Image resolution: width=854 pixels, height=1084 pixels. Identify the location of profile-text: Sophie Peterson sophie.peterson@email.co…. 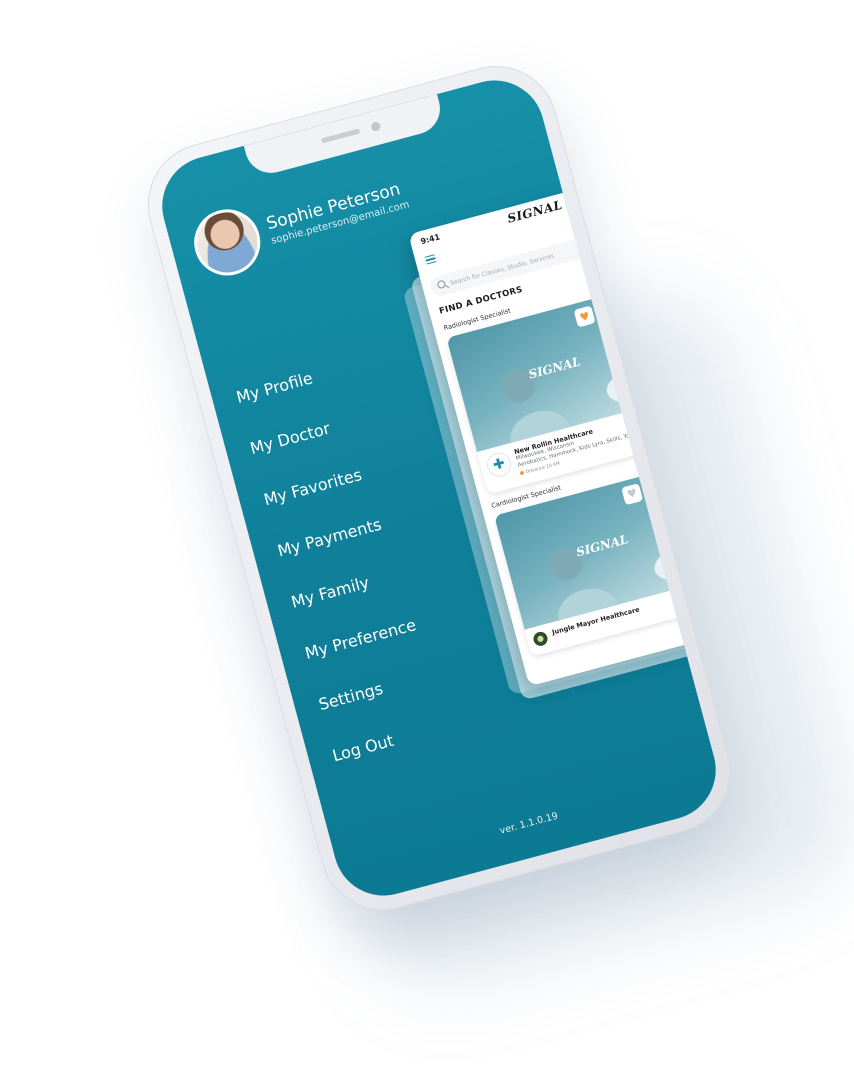
(337, 213).